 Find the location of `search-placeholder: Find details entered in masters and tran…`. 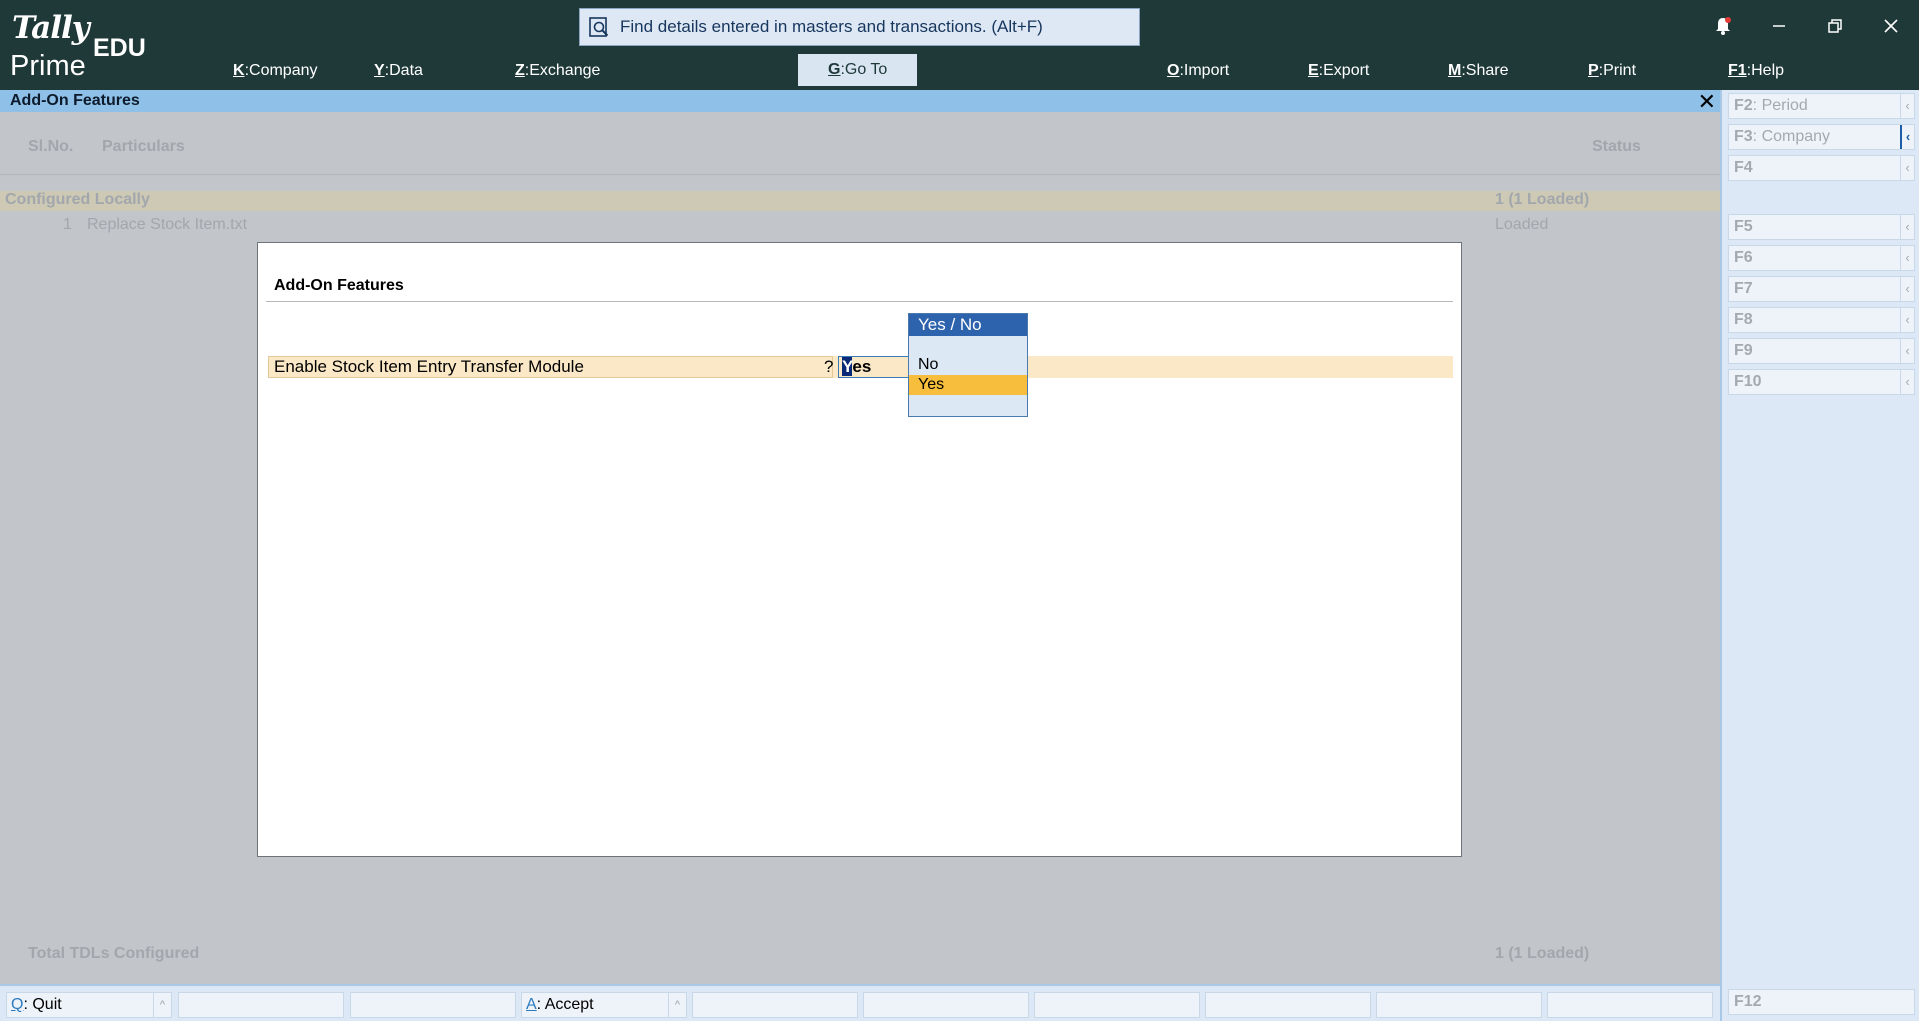

search-placeholder: Find details entered in masters and tran… is located at coordinates (831, 26).